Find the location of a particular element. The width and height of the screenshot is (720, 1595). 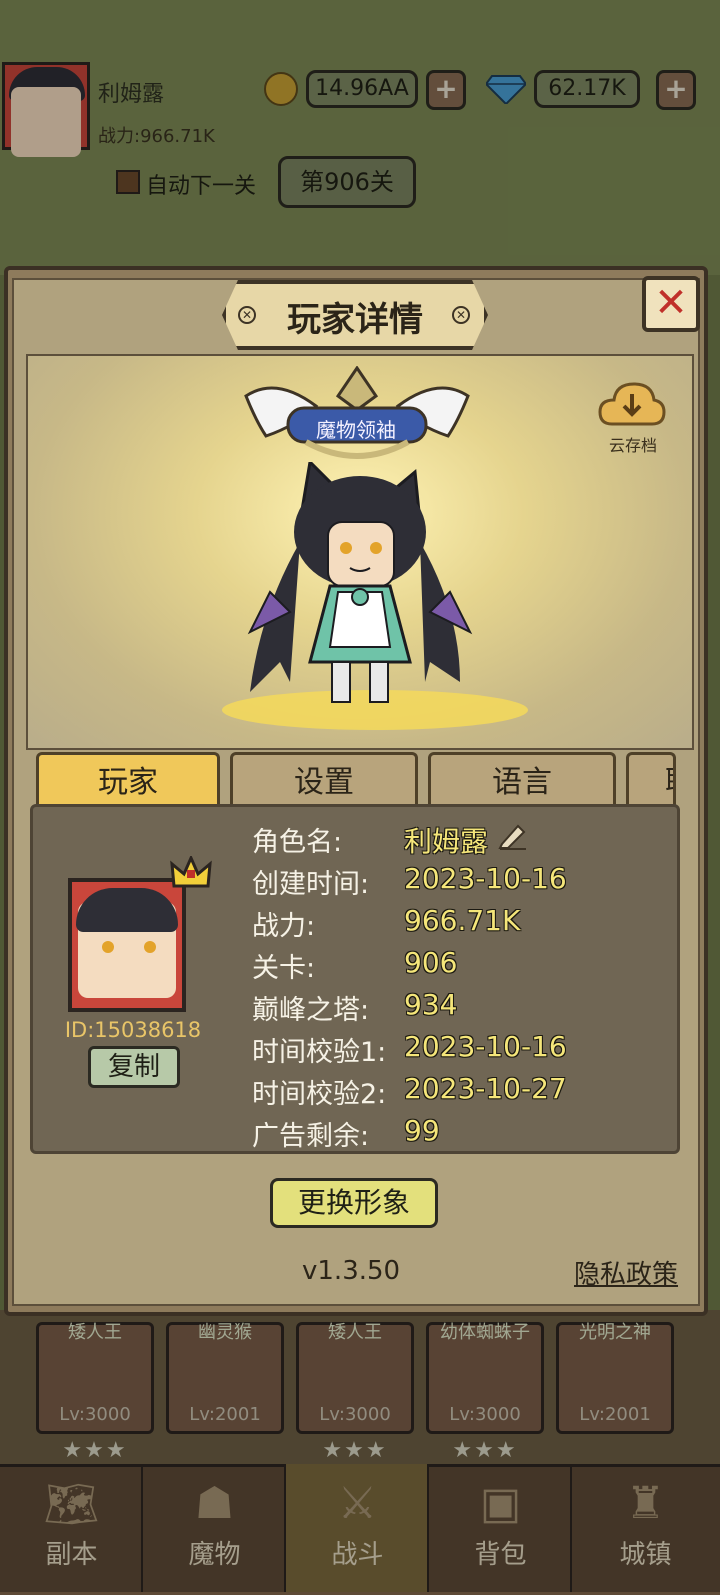

info-label: 时间校验2: is located at coordinates (319, 1094).